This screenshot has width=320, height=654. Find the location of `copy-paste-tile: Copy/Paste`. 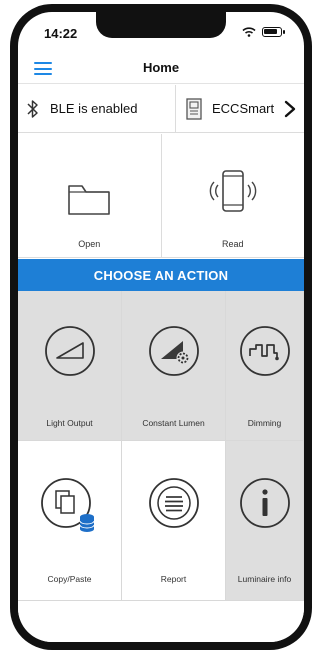

copy-paste-tile: Copy/Paste is located at coordinates (70, 521).